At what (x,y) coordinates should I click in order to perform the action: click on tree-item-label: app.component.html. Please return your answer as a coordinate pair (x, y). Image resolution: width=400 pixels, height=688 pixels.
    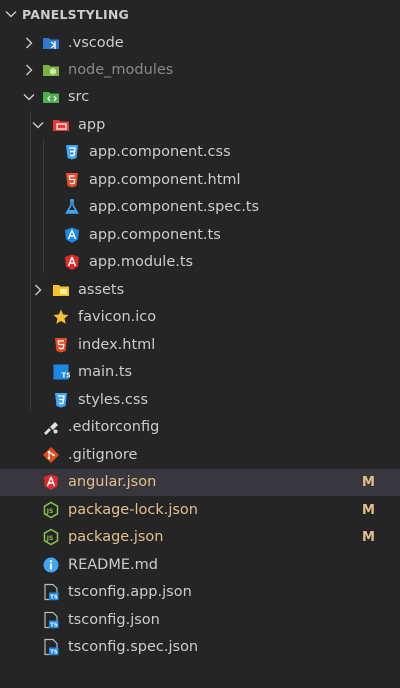
    Looking at the image, I should click on (165, 180).